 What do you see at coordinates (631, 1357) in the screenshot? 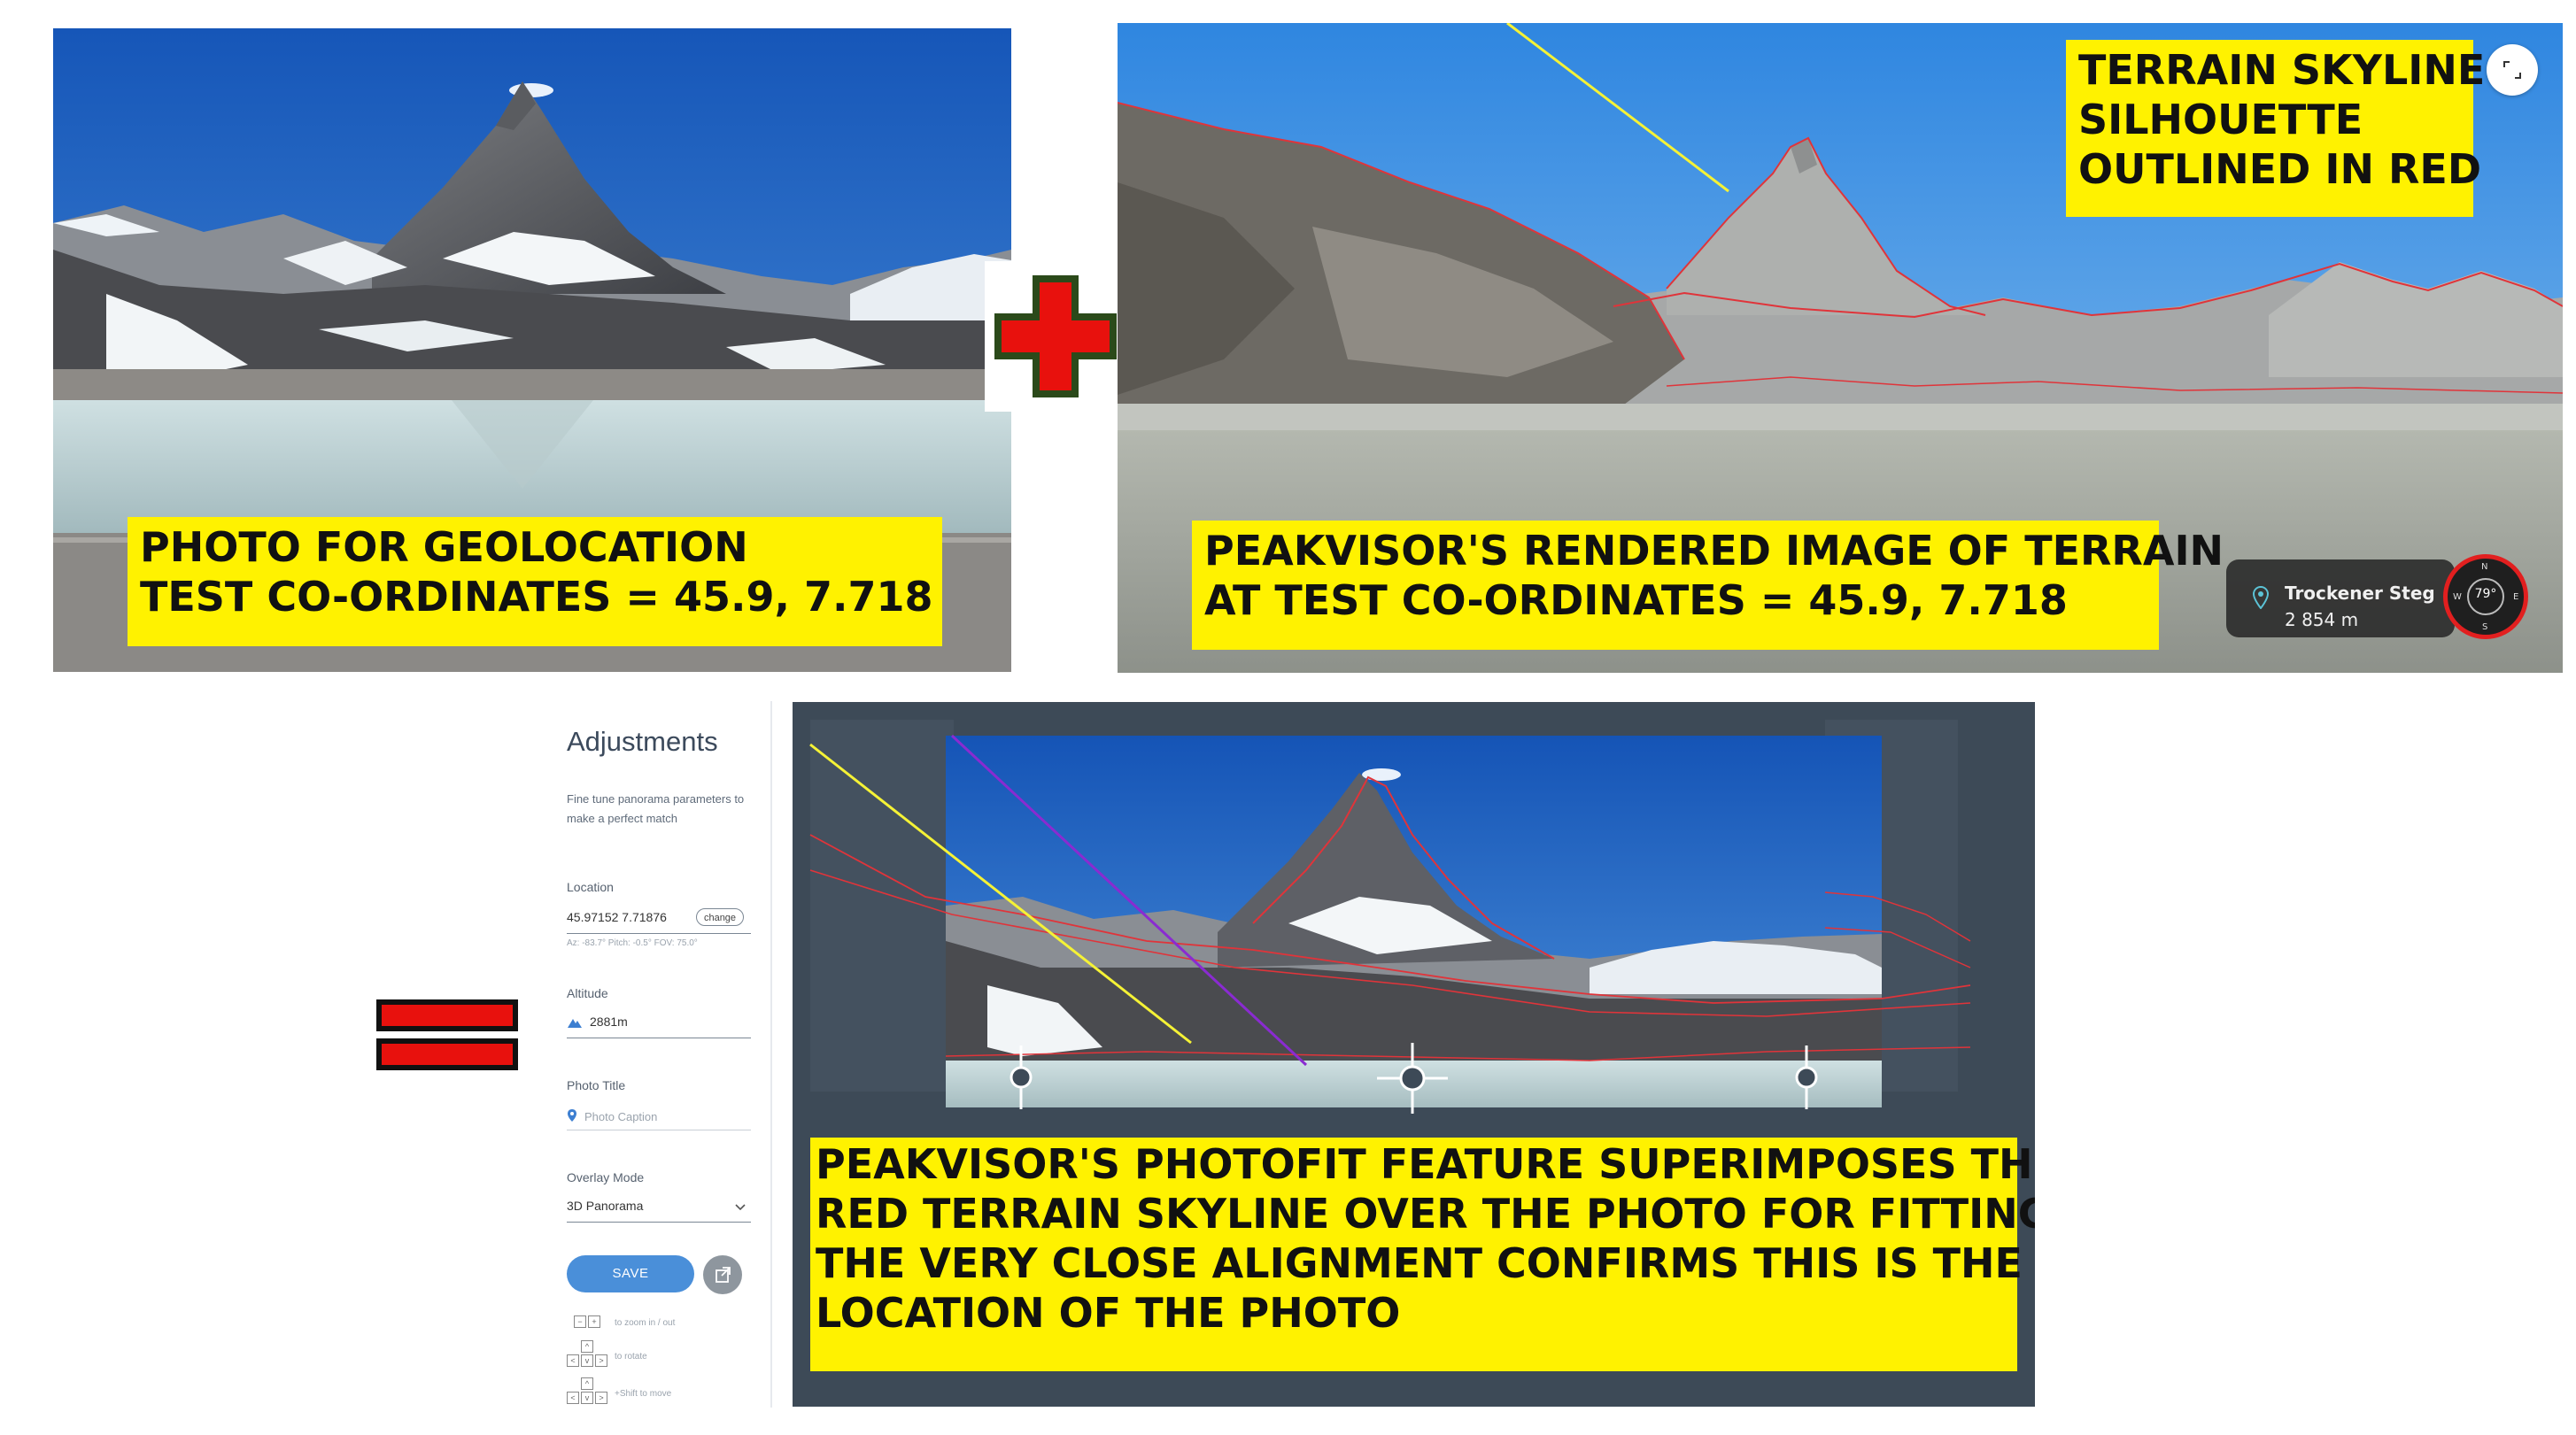
I see `rotate-hint: to rotate` at bounding box center [631, 1357].